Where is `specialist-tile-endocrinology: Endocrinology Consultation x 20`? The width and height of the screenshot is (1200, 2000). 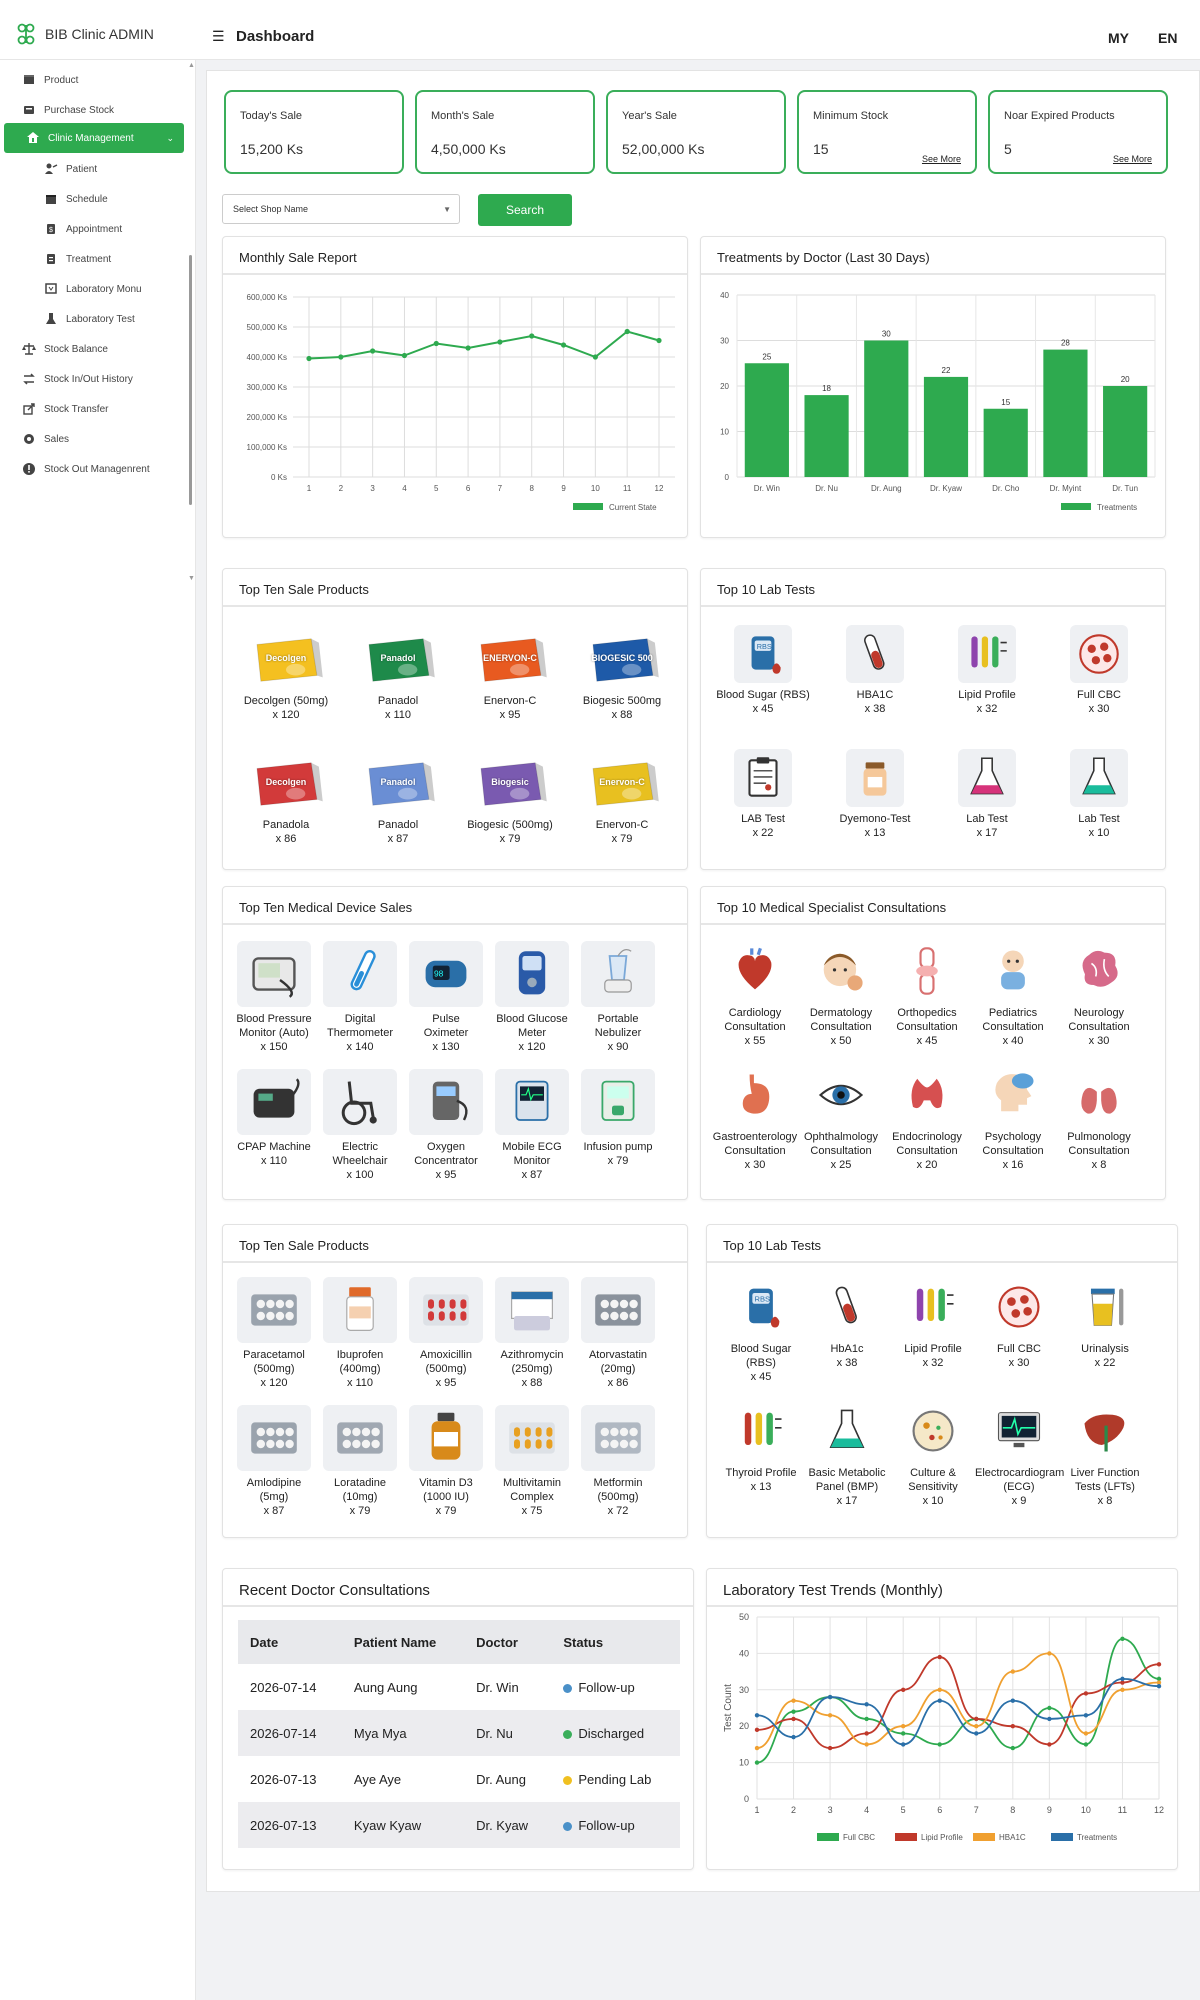
specialist-tile-endocrinology: Endocrinology Consultation x 20 is located at coordinates (927, 1118).